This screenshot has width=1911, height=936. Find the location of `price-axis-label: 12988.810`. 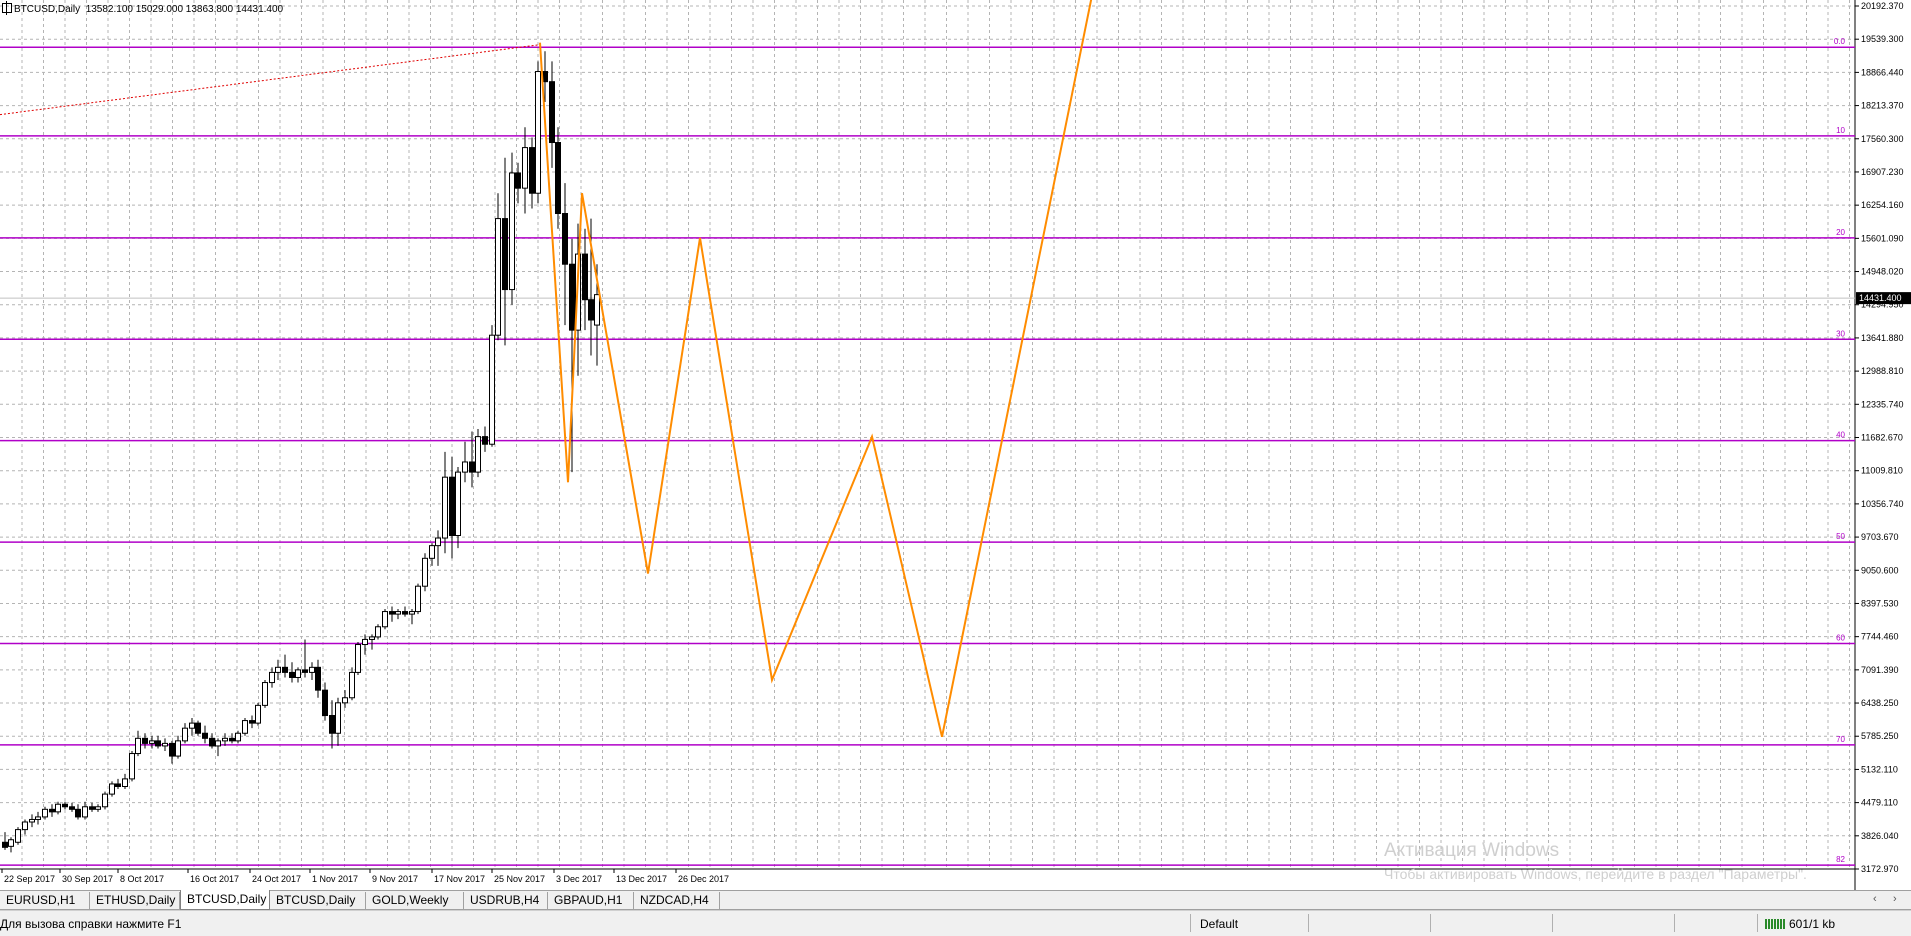

price-axis-label: 12988.810 is located at coordinates (1882, 371).